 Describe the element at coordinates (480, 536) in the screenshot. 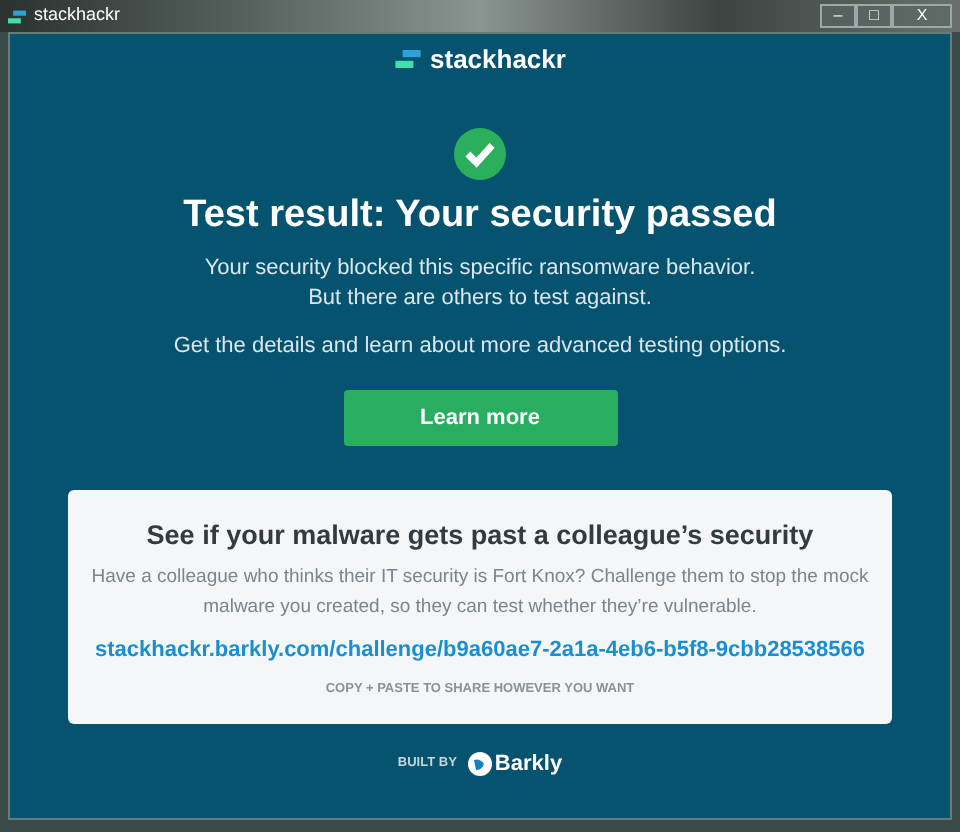

I see `share-title: See if your malware gets past a colleague’s security` at that location.